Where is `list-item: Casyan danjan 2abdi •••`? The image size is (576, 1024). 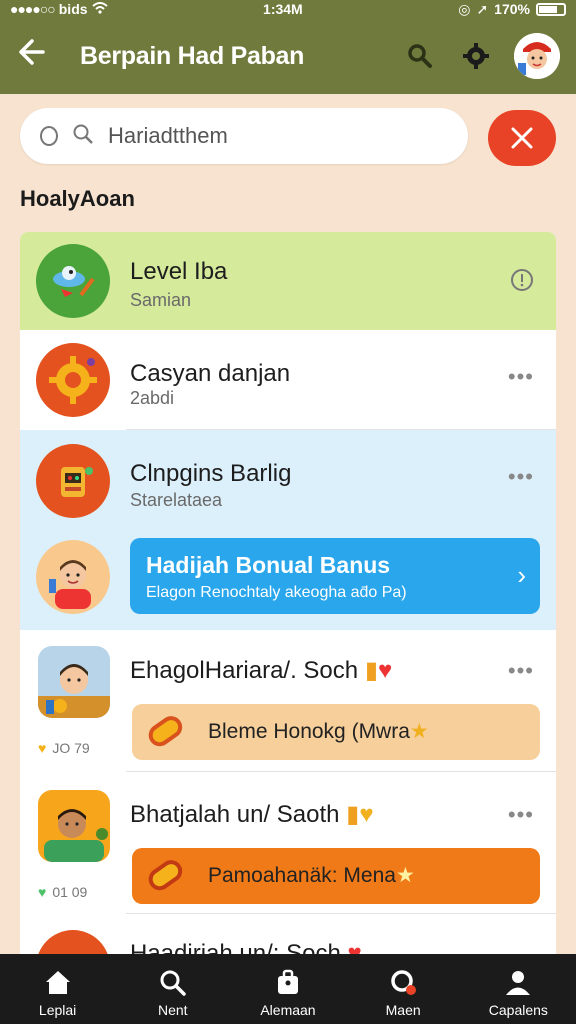
list-item: Casyan danjan 2abdi ••• is located at coordinates (288, 380).